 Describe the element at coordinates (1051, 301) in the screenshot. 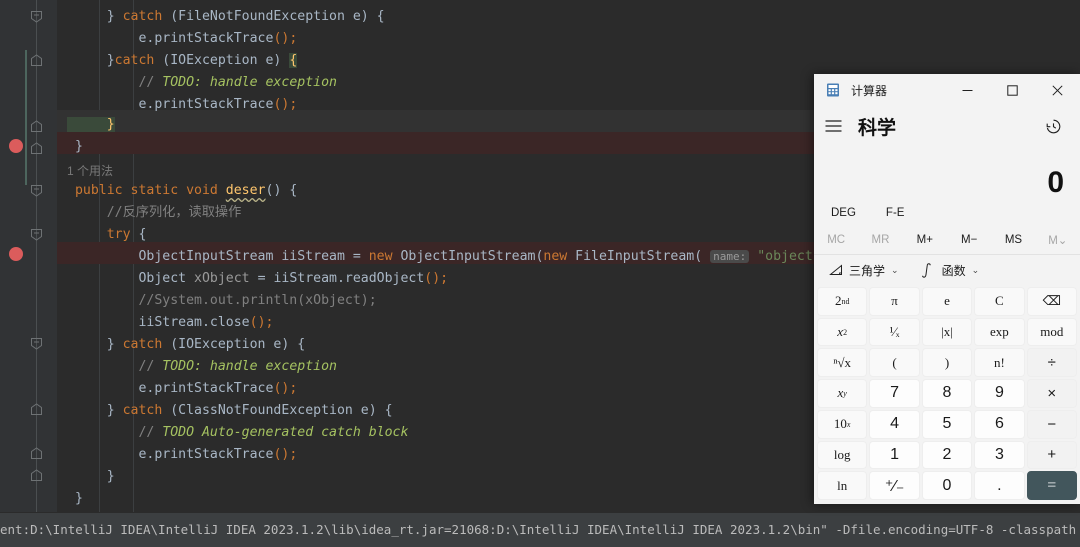

I see `backspace-icon: ⌫` at that location.